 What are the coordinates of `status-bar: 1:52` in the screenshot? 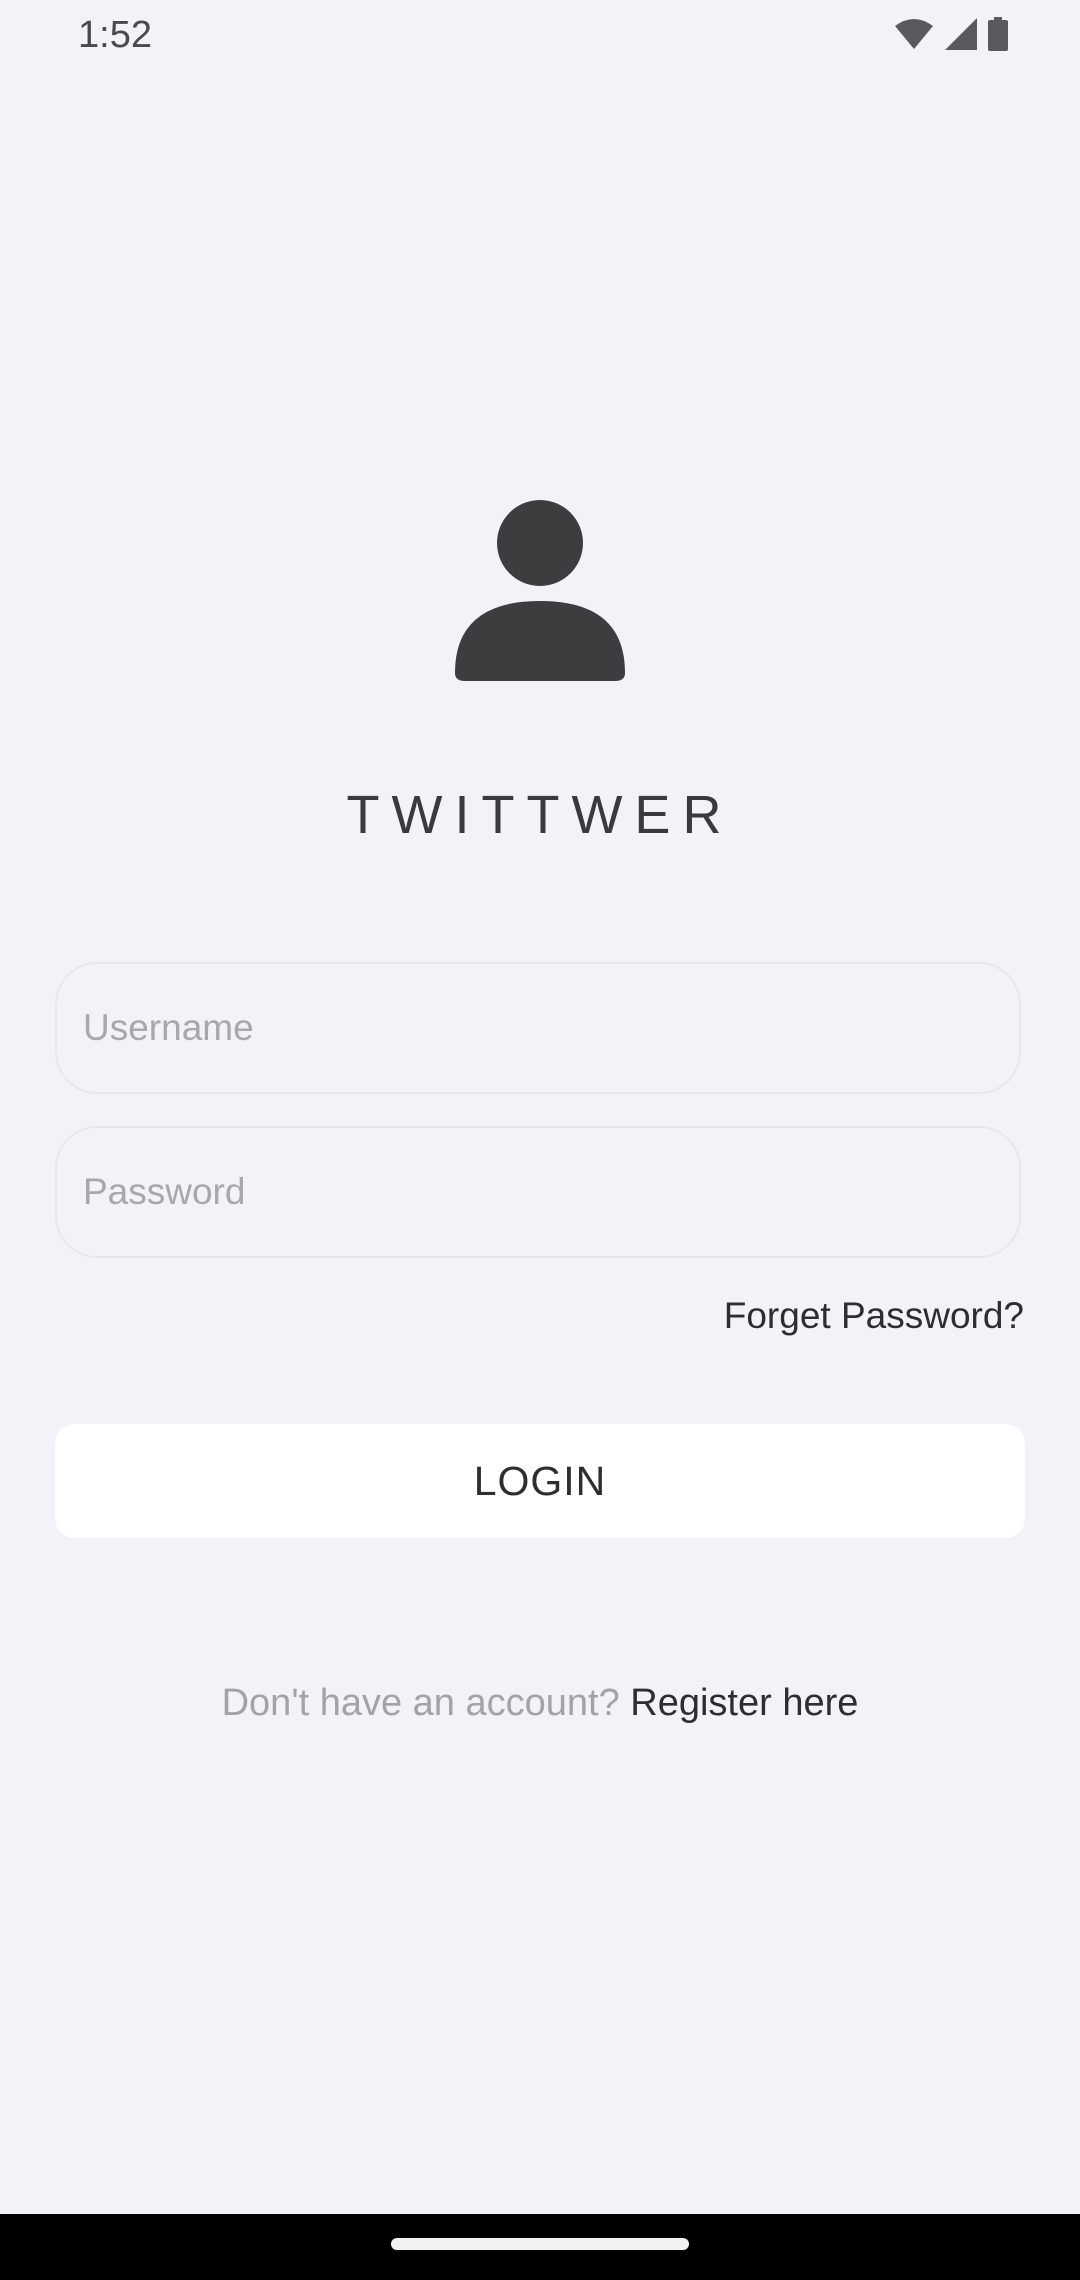 It's located at (540, 35).